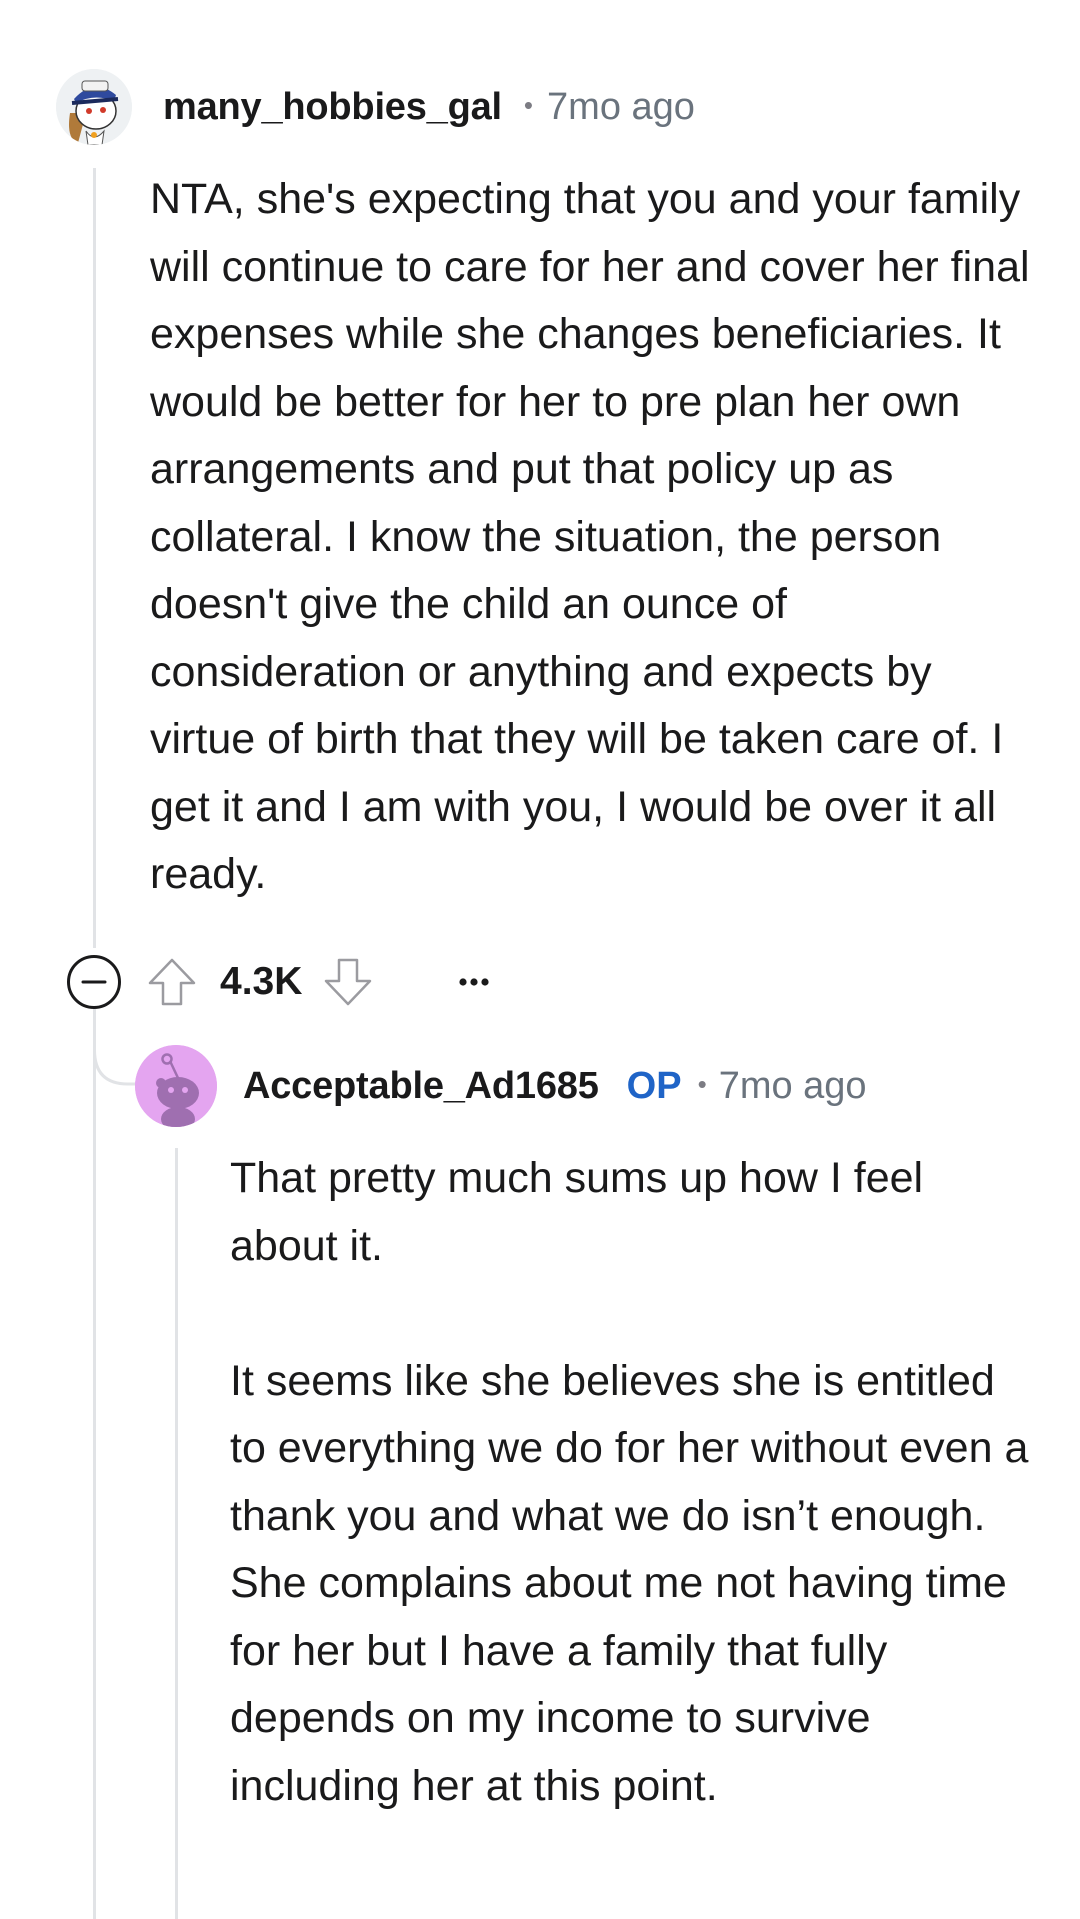 The image size is (1080, 1919). I want to click on collapse-minus-icon, so click(94, 982).